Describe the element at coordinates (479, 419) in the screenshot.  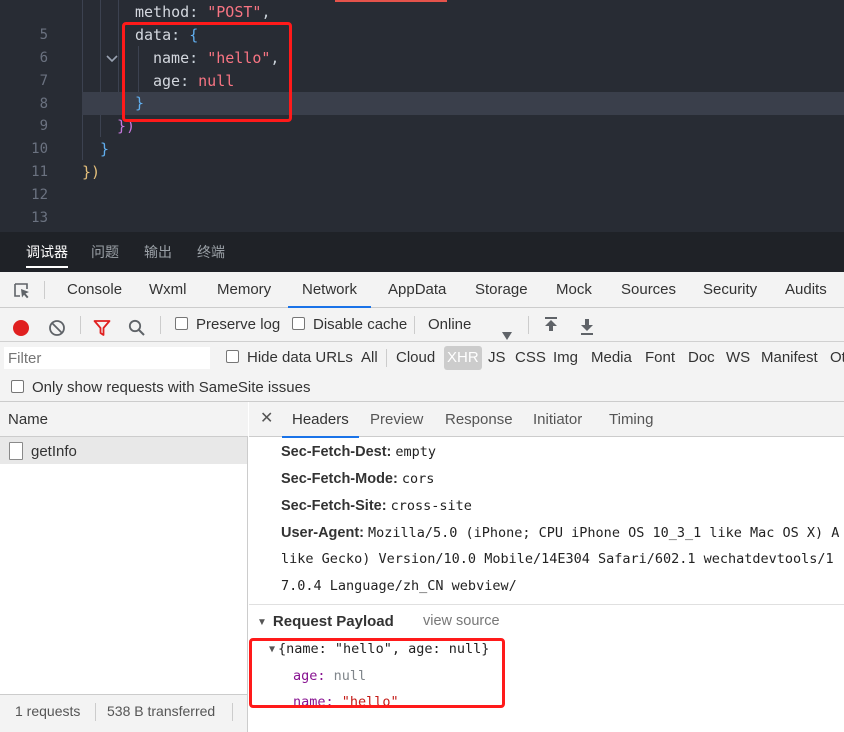
I see `tab-response: Response` at that location.